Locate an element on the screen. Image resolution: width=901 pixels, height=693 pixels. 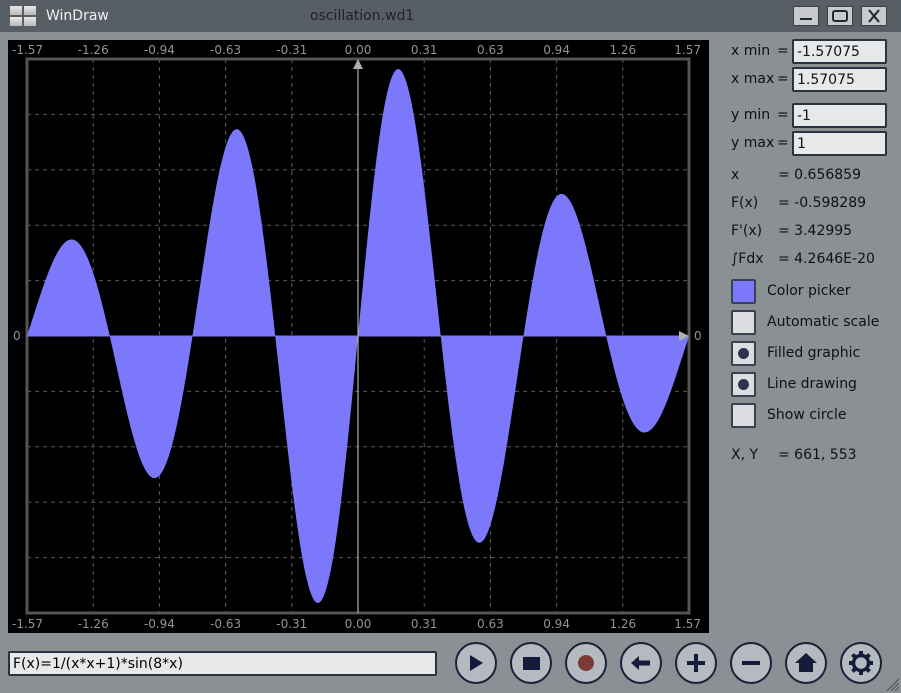
x-tick-label-bottom: 0.63 is located at coordinates (490, 624).